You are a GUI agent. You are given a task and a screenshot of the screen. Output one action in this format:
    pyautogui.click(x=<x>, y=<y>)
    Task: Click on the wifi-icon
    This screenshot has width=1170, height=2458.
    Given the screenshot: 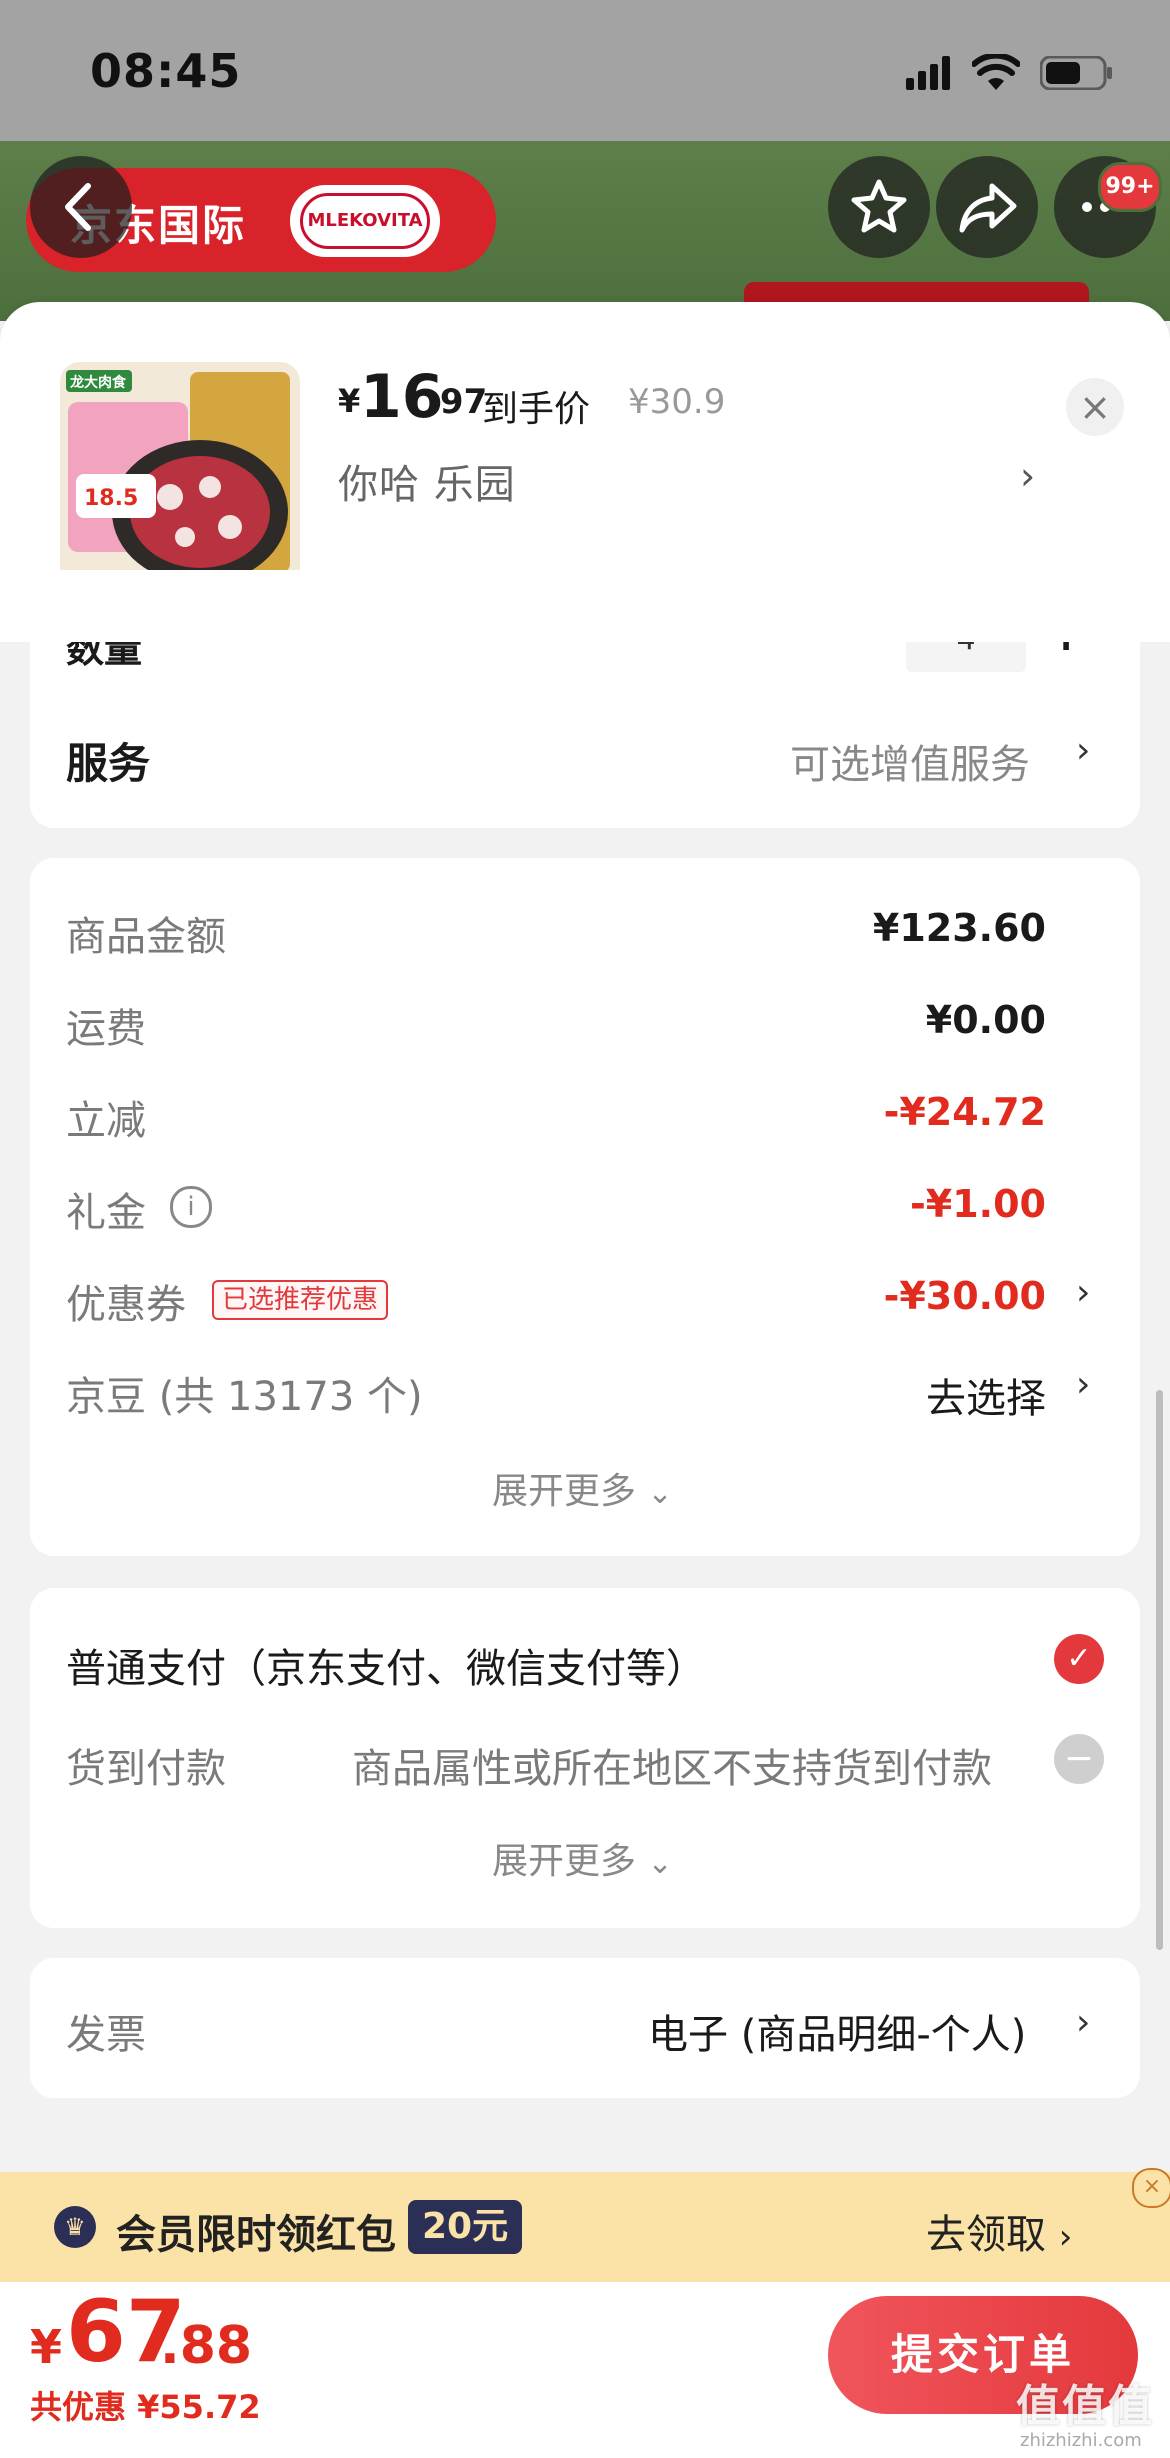 What is the action you would take?
    pyautogui.click(x=996, y=72)
    